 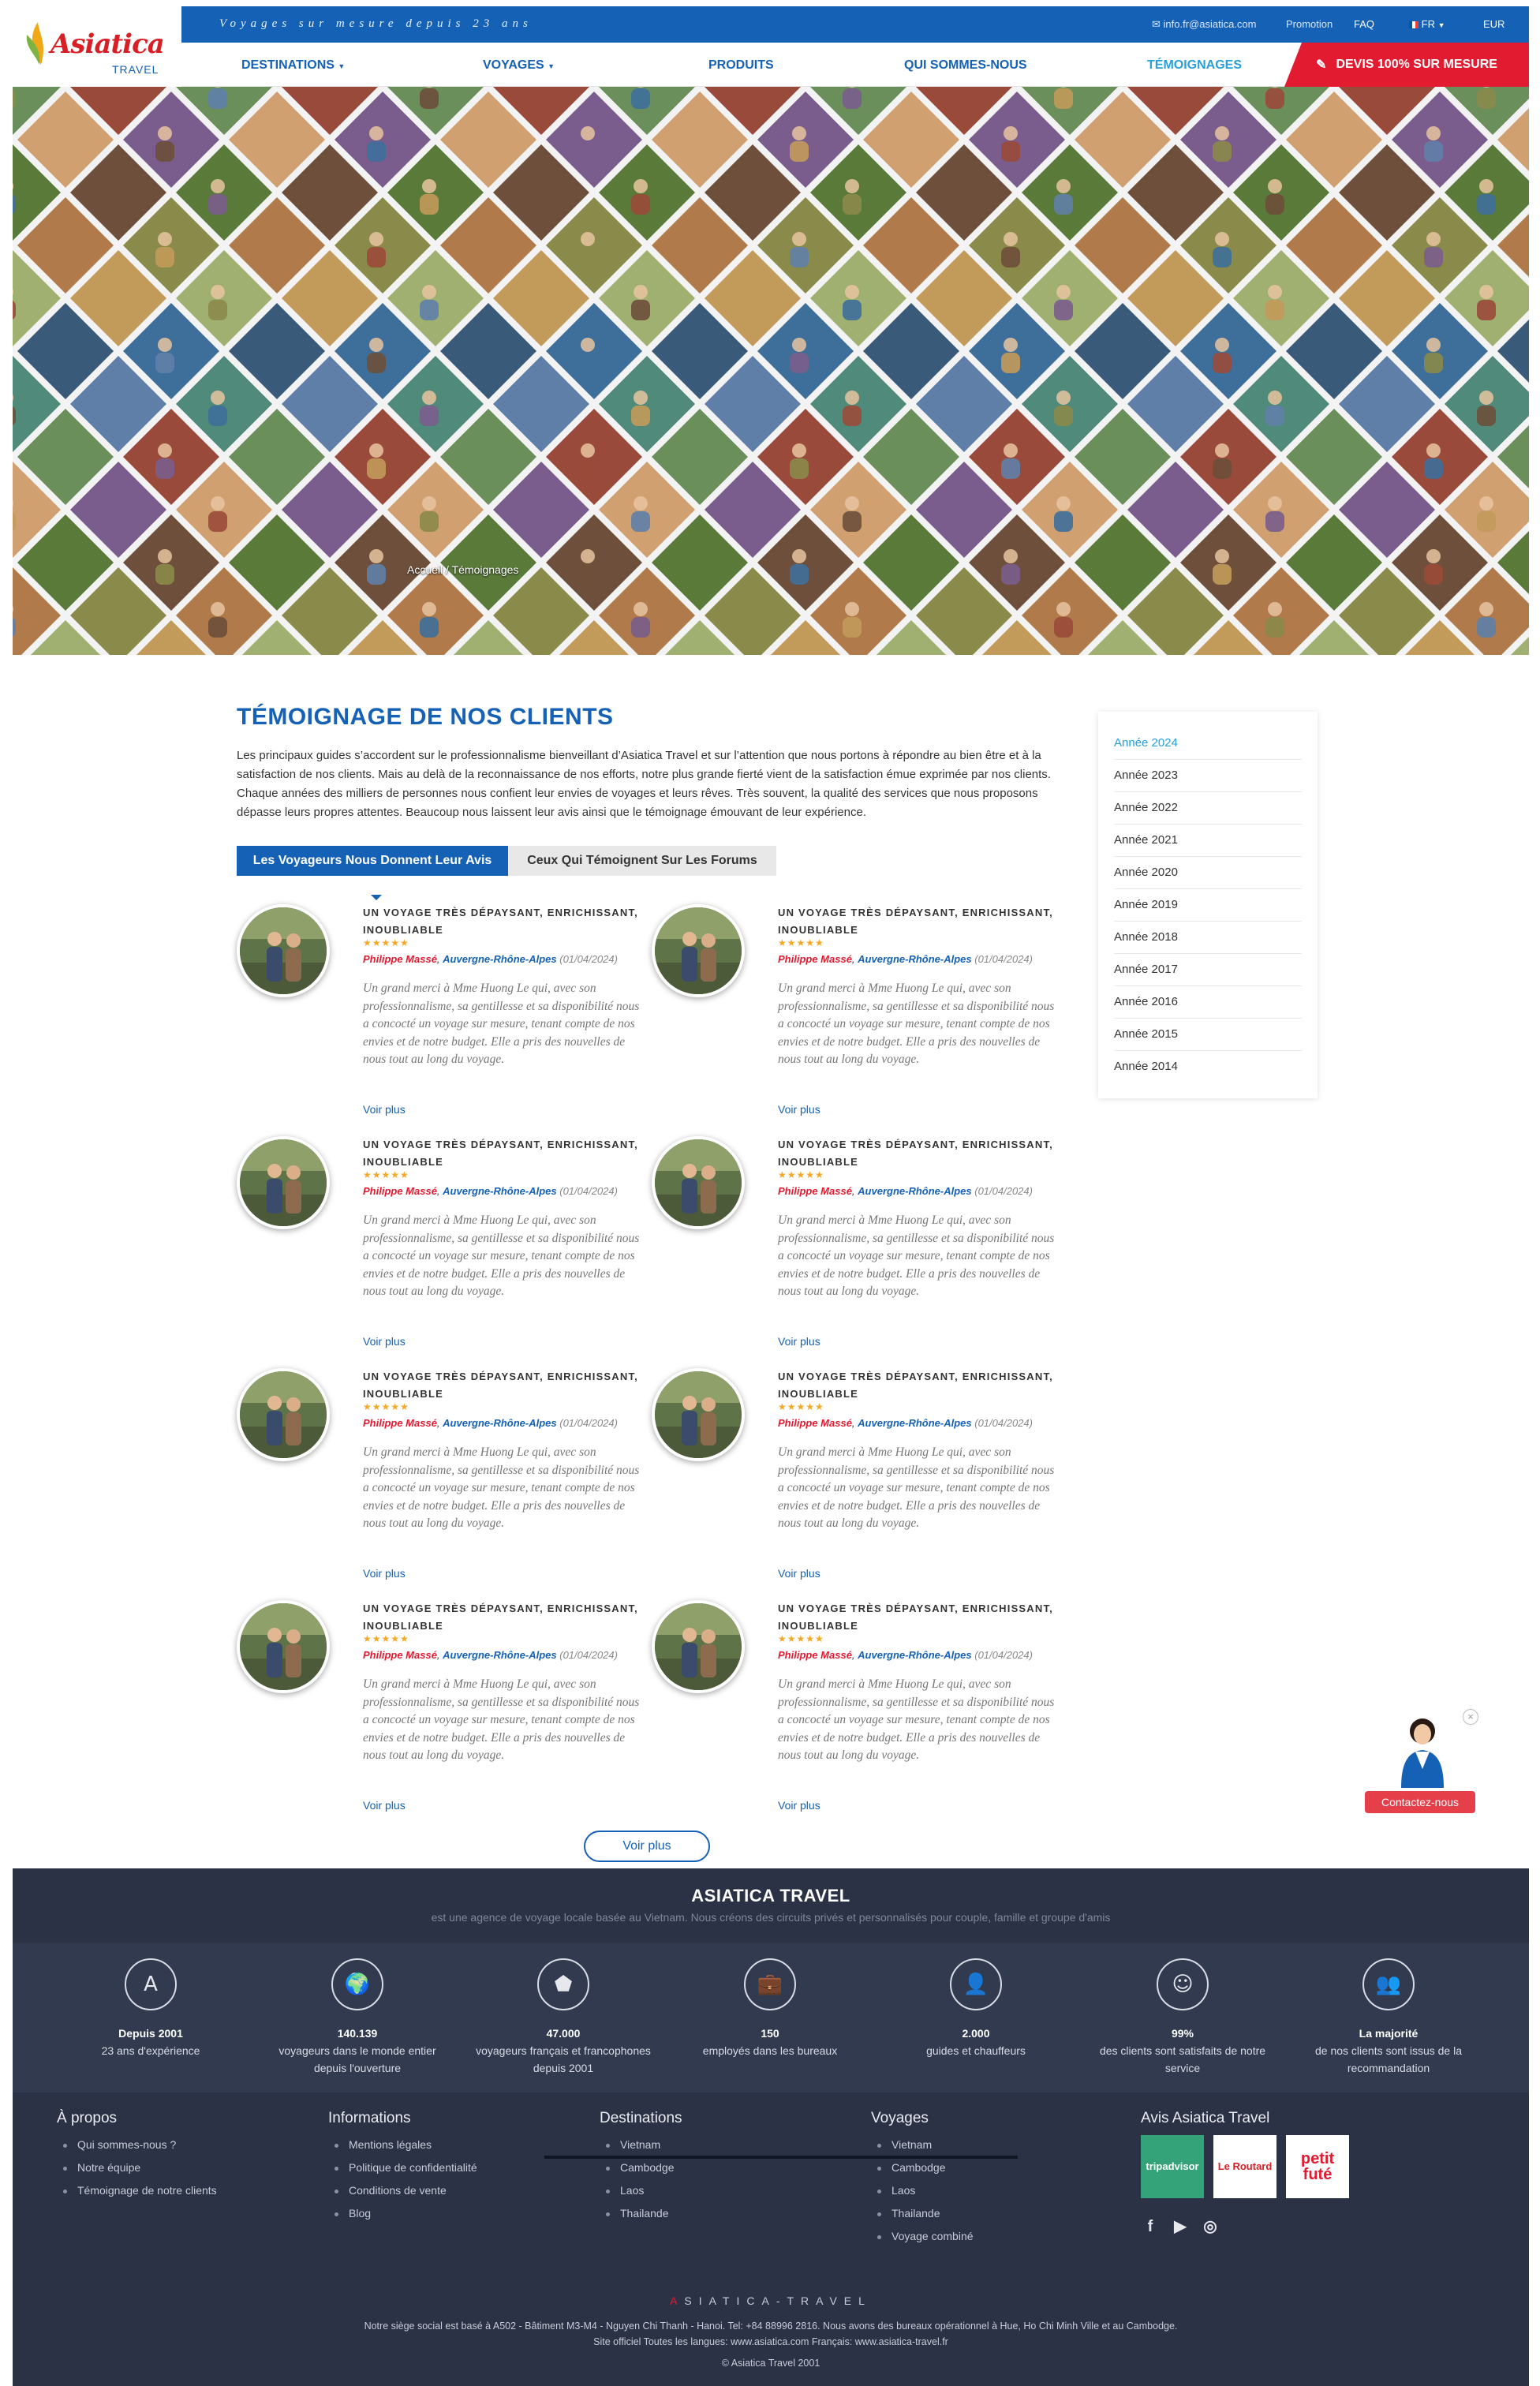 I want to click on footer-link: Mentions légales, so click(x=402, y=2145).